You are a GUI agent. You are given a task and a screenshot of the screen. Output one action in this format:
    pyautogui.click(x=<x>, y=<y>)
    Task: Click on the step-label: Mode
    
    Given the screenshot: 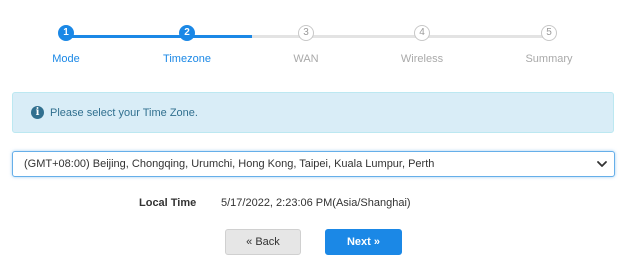 What is the action you would take?
    pyautogui.click(x=66, y=59)
    